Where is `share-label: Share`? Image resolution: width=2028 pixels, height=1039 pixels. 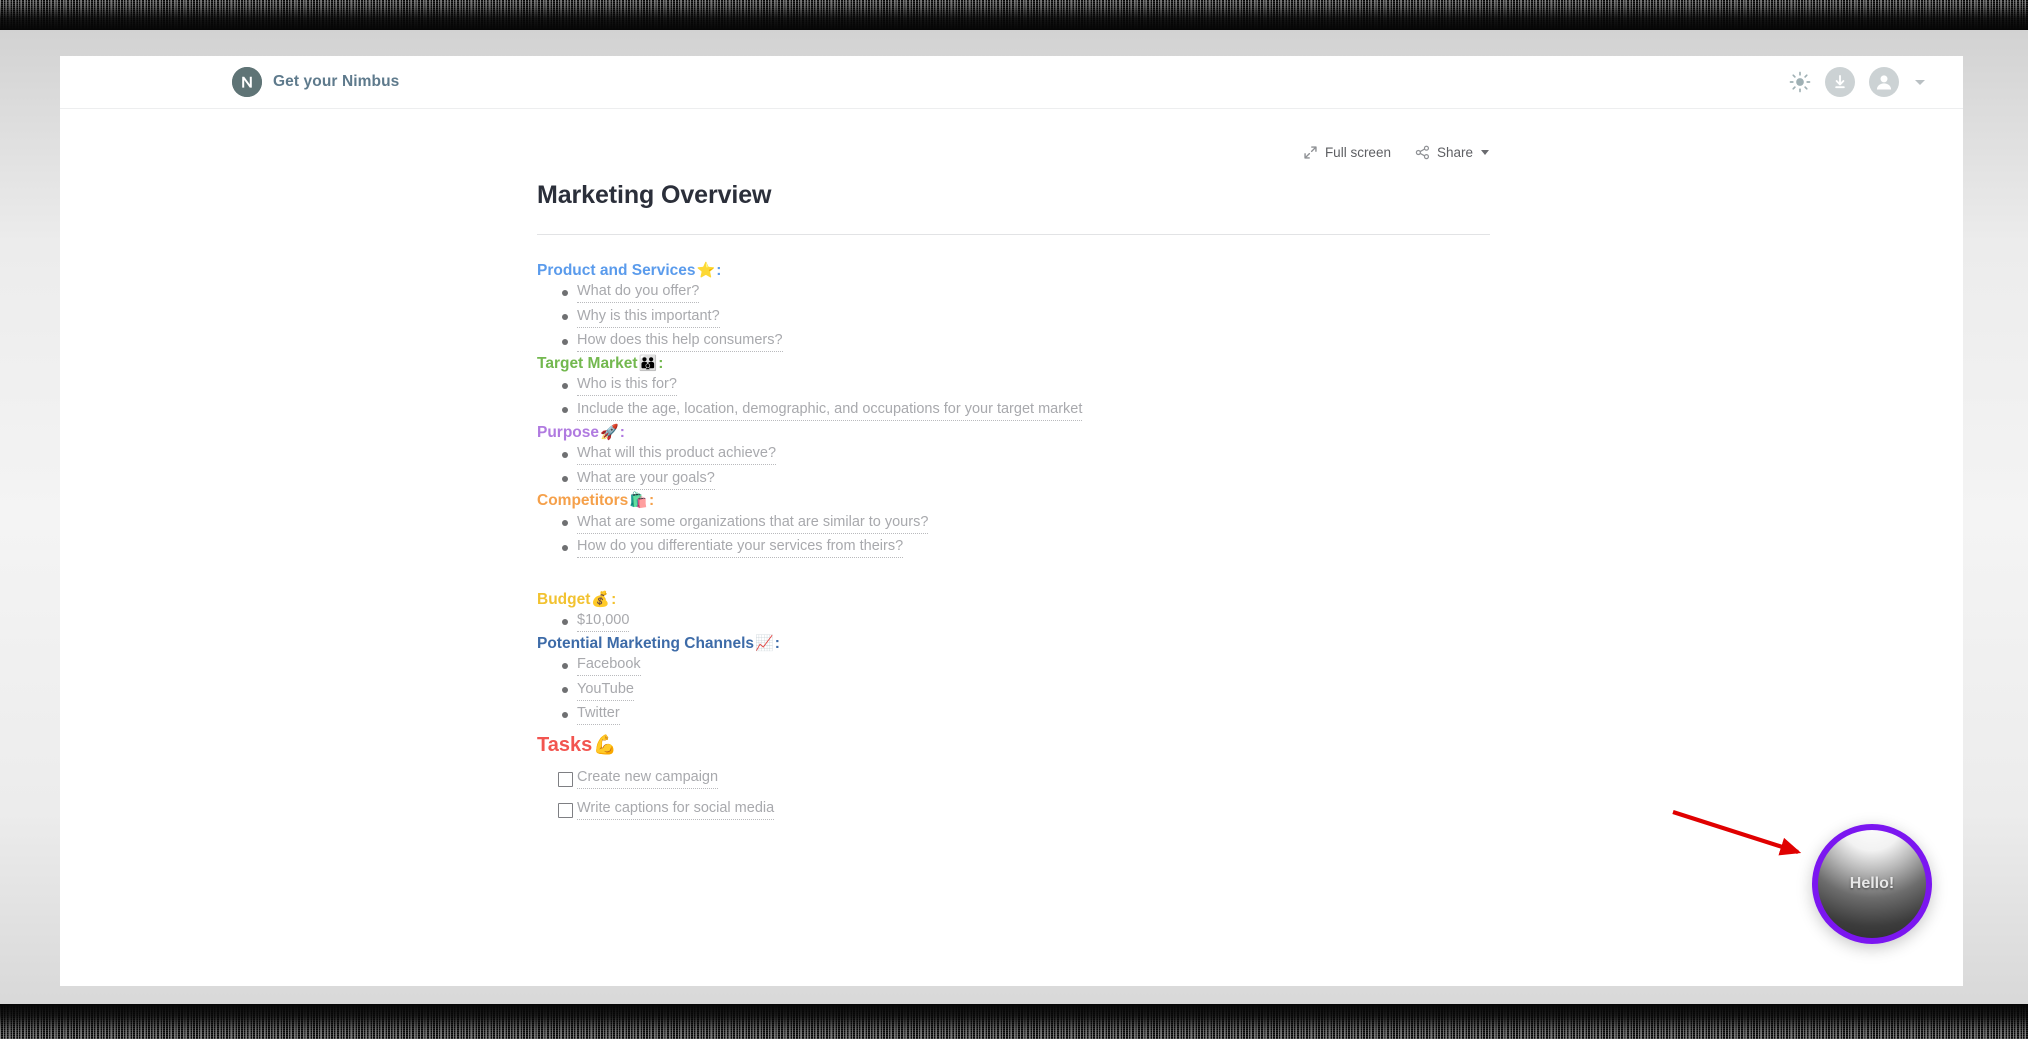 share-label: Share is located at coordinates (1454, 152).